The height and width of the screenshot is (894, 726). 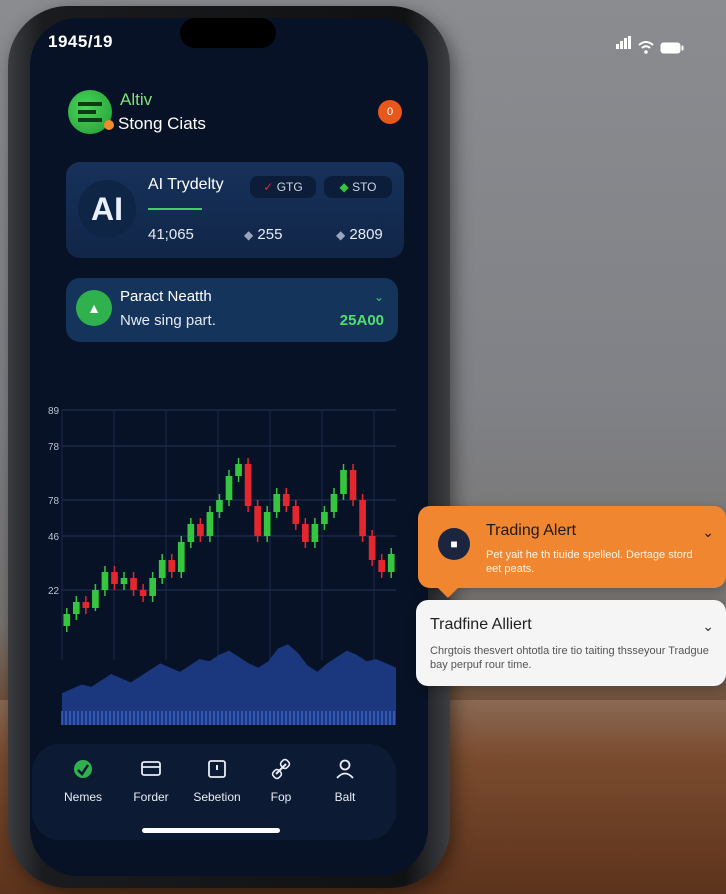 What do you see at coordinates (364, 187) in the screenshot?
I see `pill-right-label: STO` at bounding box center [364, 187].